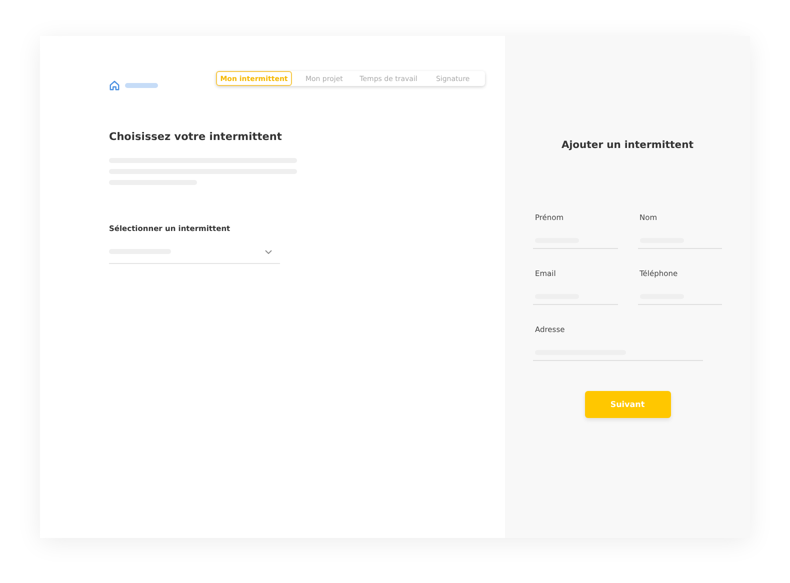  Describe the element at coordinates (627, 404) in the screenshot. I see `next-button: Suivant` at that location.